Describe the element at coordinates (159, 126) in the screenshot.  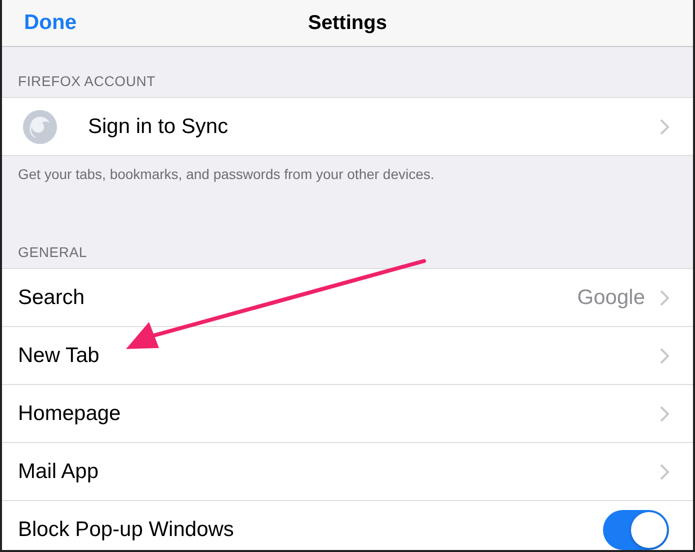
I see `row-label: Sign in to Sync` at that location.